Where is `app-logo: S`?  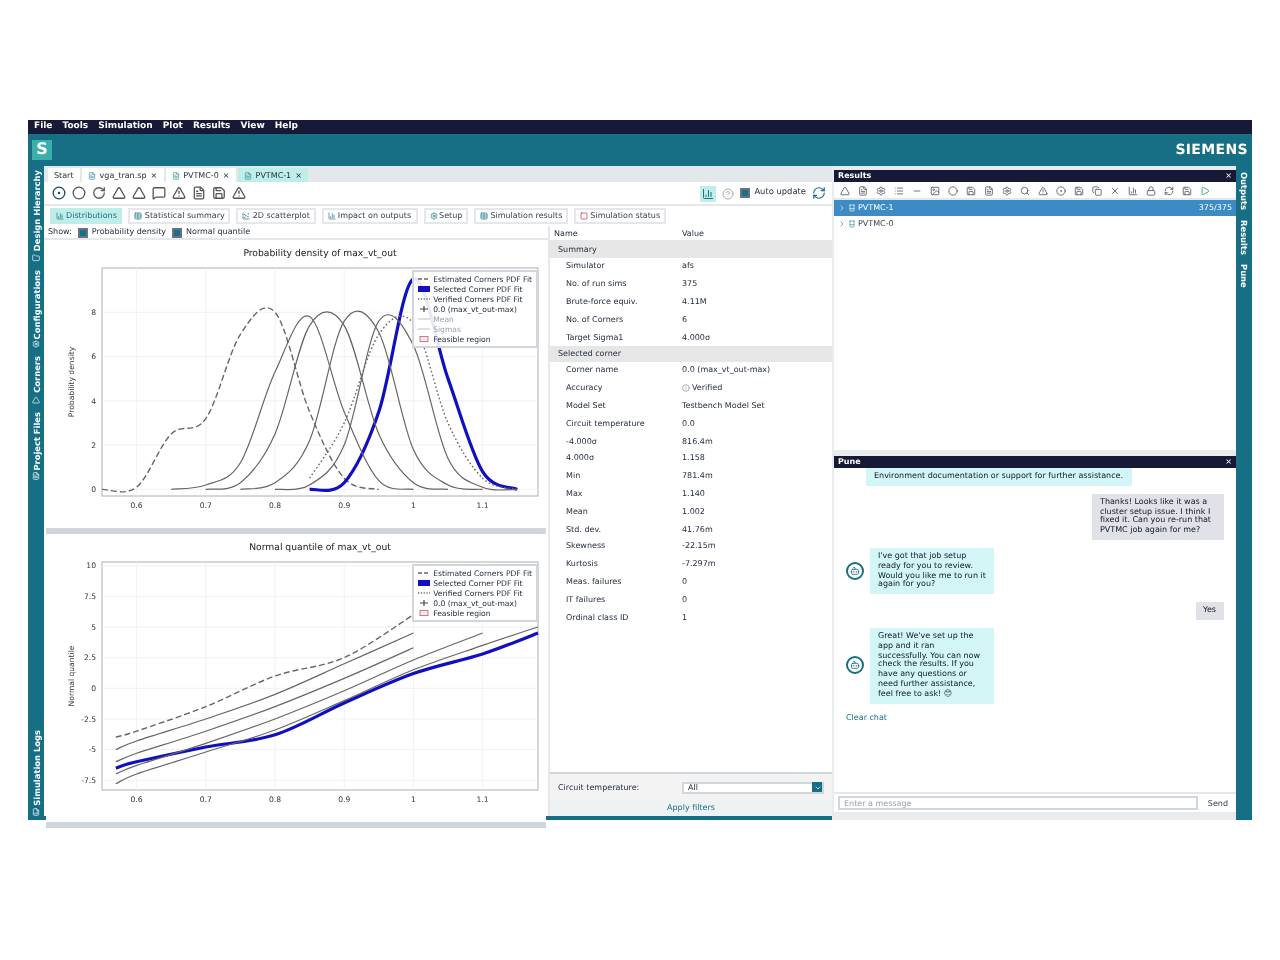
app-logo: S is located at coordinates (42, 150).